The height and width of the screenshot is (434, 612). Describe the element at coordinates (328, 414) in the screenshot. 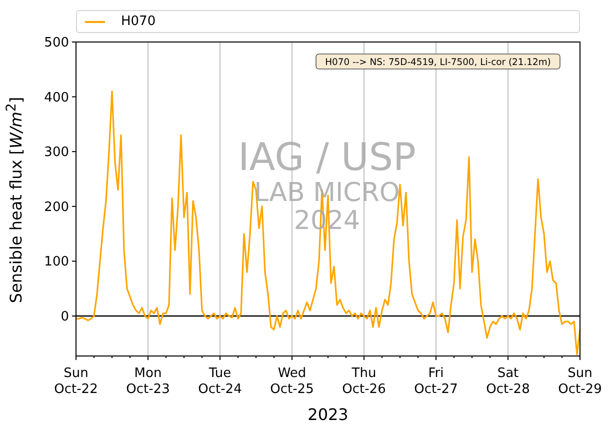

I see `axis-title: 2023` at that location.